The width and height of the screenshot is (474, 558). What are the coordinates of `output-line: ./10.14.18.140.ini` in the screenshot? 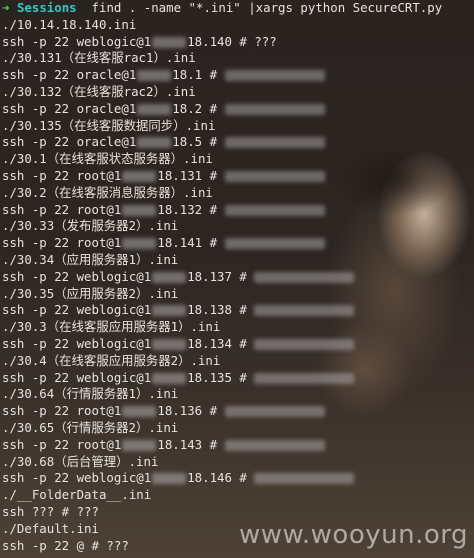 It's located at (237, 25).